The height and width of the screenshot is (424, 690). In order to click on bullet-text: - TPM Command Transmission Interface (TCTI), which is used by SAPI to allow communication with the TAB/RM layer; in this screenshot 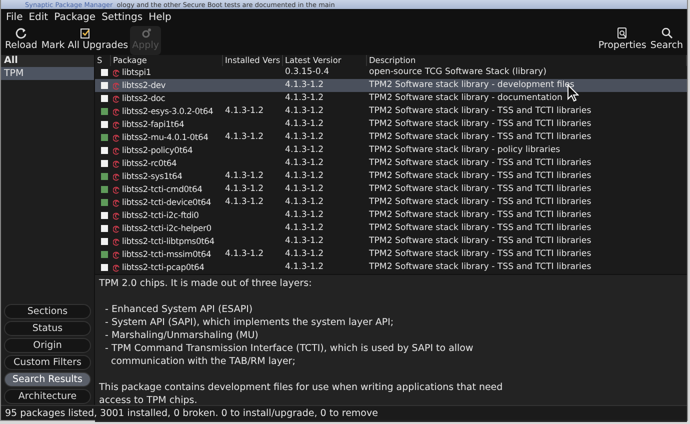, I will do `click(289, 355)`.